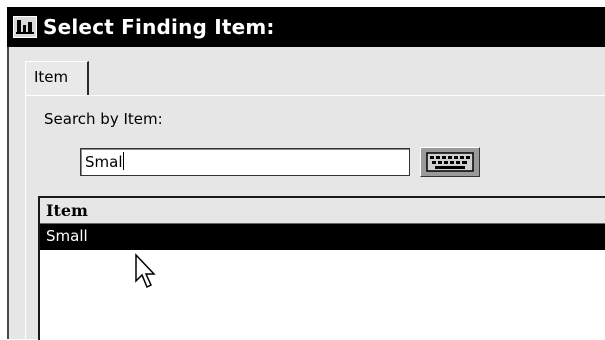 This screenshot has width=605, height=340. I want to click on keyboard-icon, so click(450, 162).